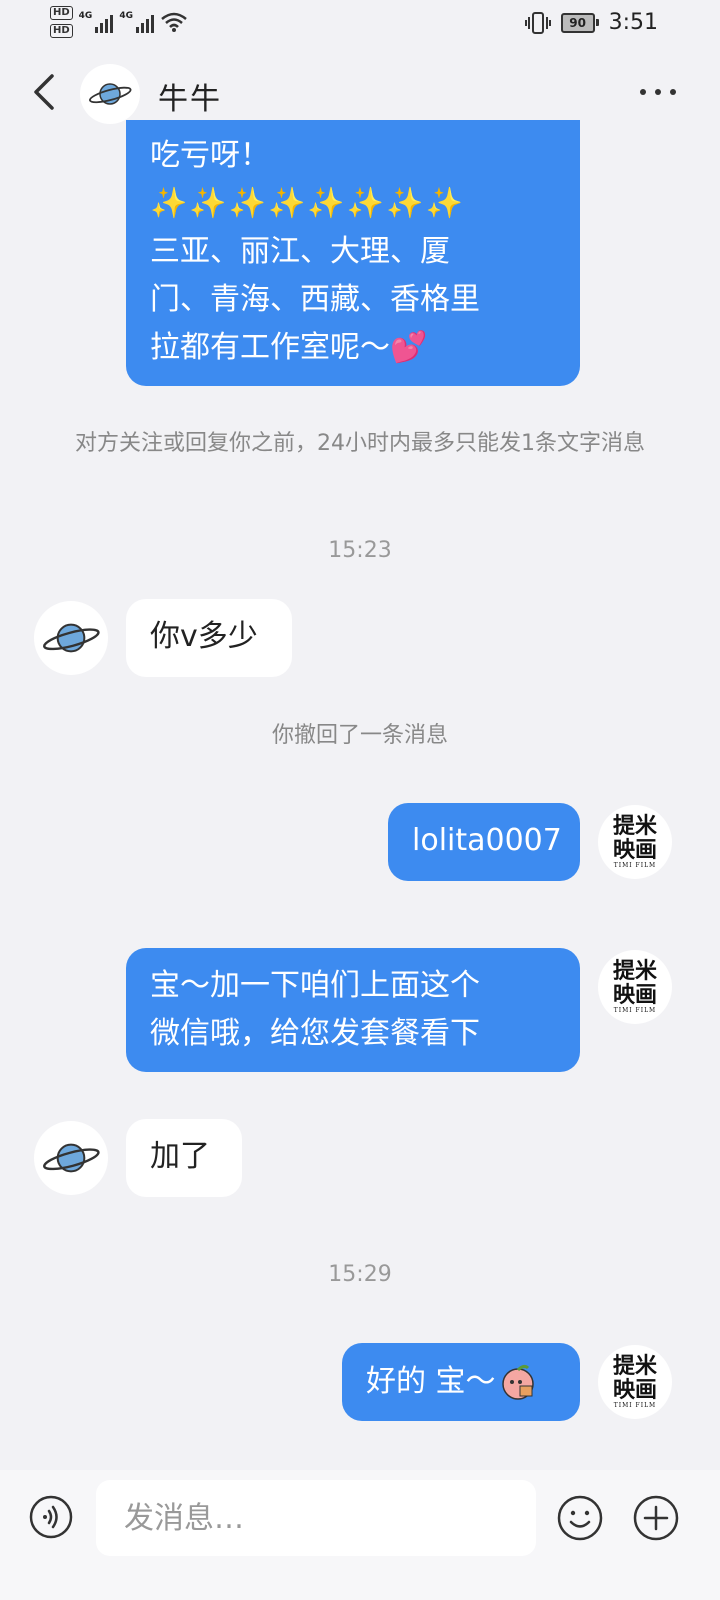  I want to click on recall-notice: 你撤回了一条消息, so click(359, 735).